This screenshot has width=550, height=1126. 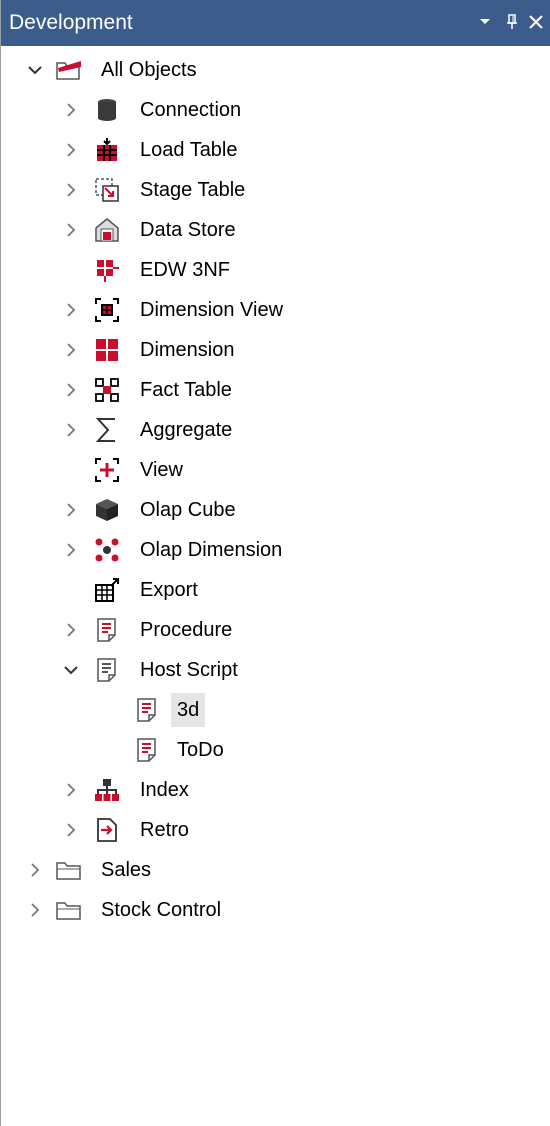 What do you see at coordinates (275, 590) in the screenshot?
I see `tree-item-export: Export` at bounding box center [275, 590].